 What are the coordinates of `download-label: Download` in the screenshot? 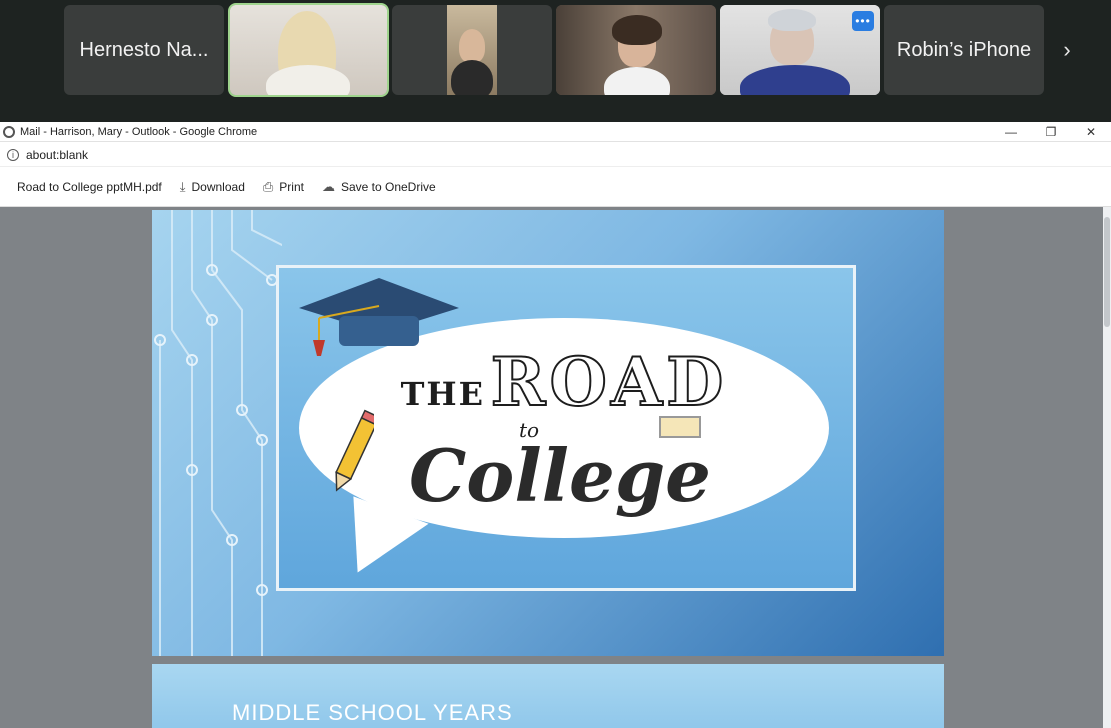 It's located at (218, 186).